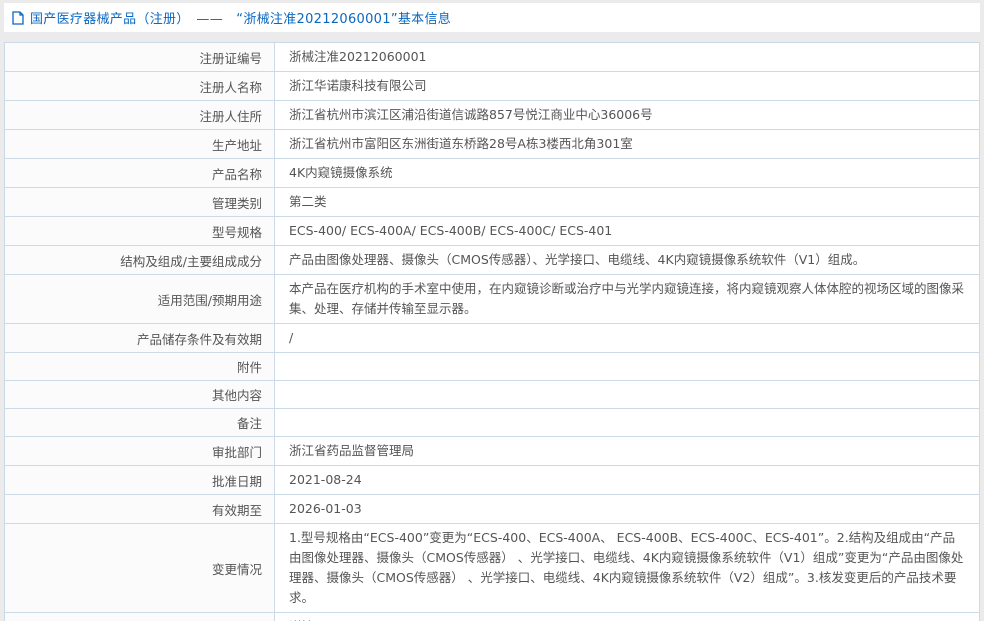 Image resolution: width=984 pixels, height=621 pixels. I want to click on row-label: 审批部门, so click(140, 451).